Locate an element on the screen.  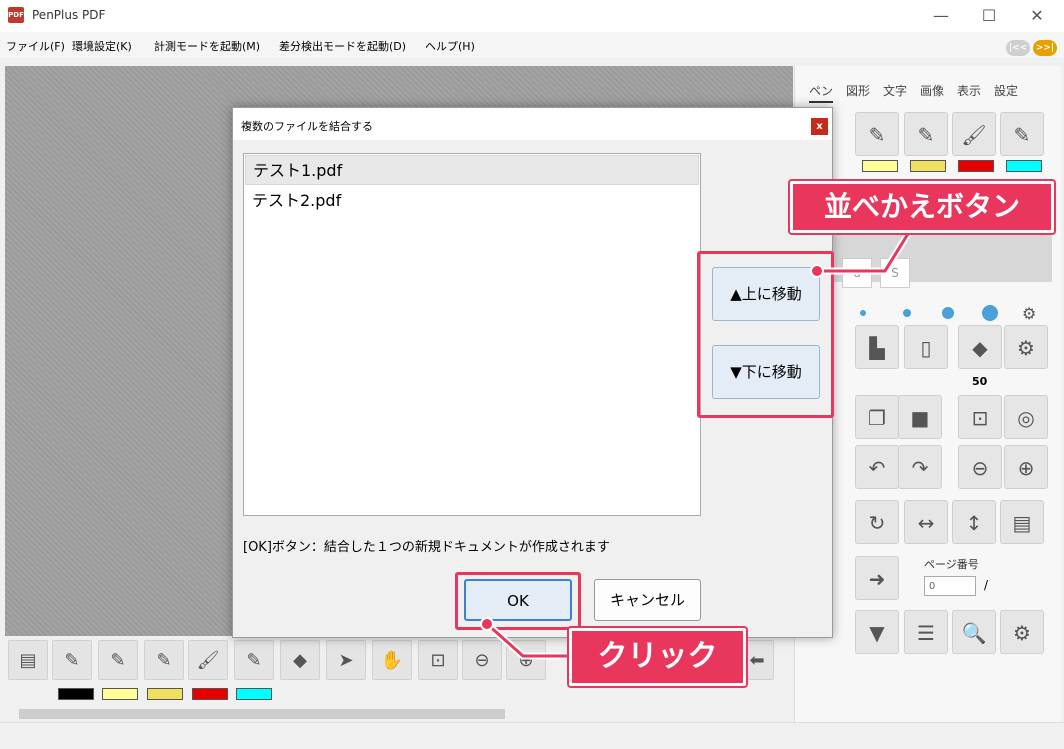
reorder-callout-connector is located at coordinates (862, 252).